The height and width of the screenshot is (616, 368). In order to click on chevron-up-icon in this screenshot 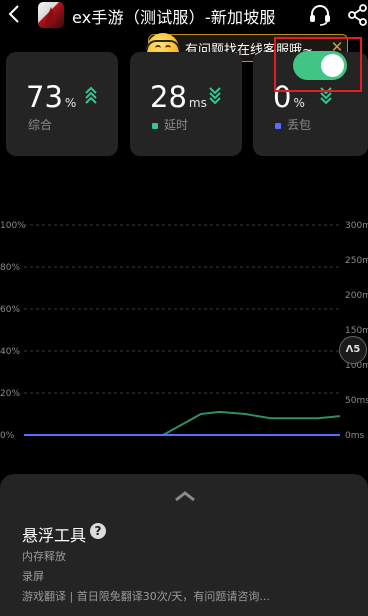, I will do `click(185, 496)`.